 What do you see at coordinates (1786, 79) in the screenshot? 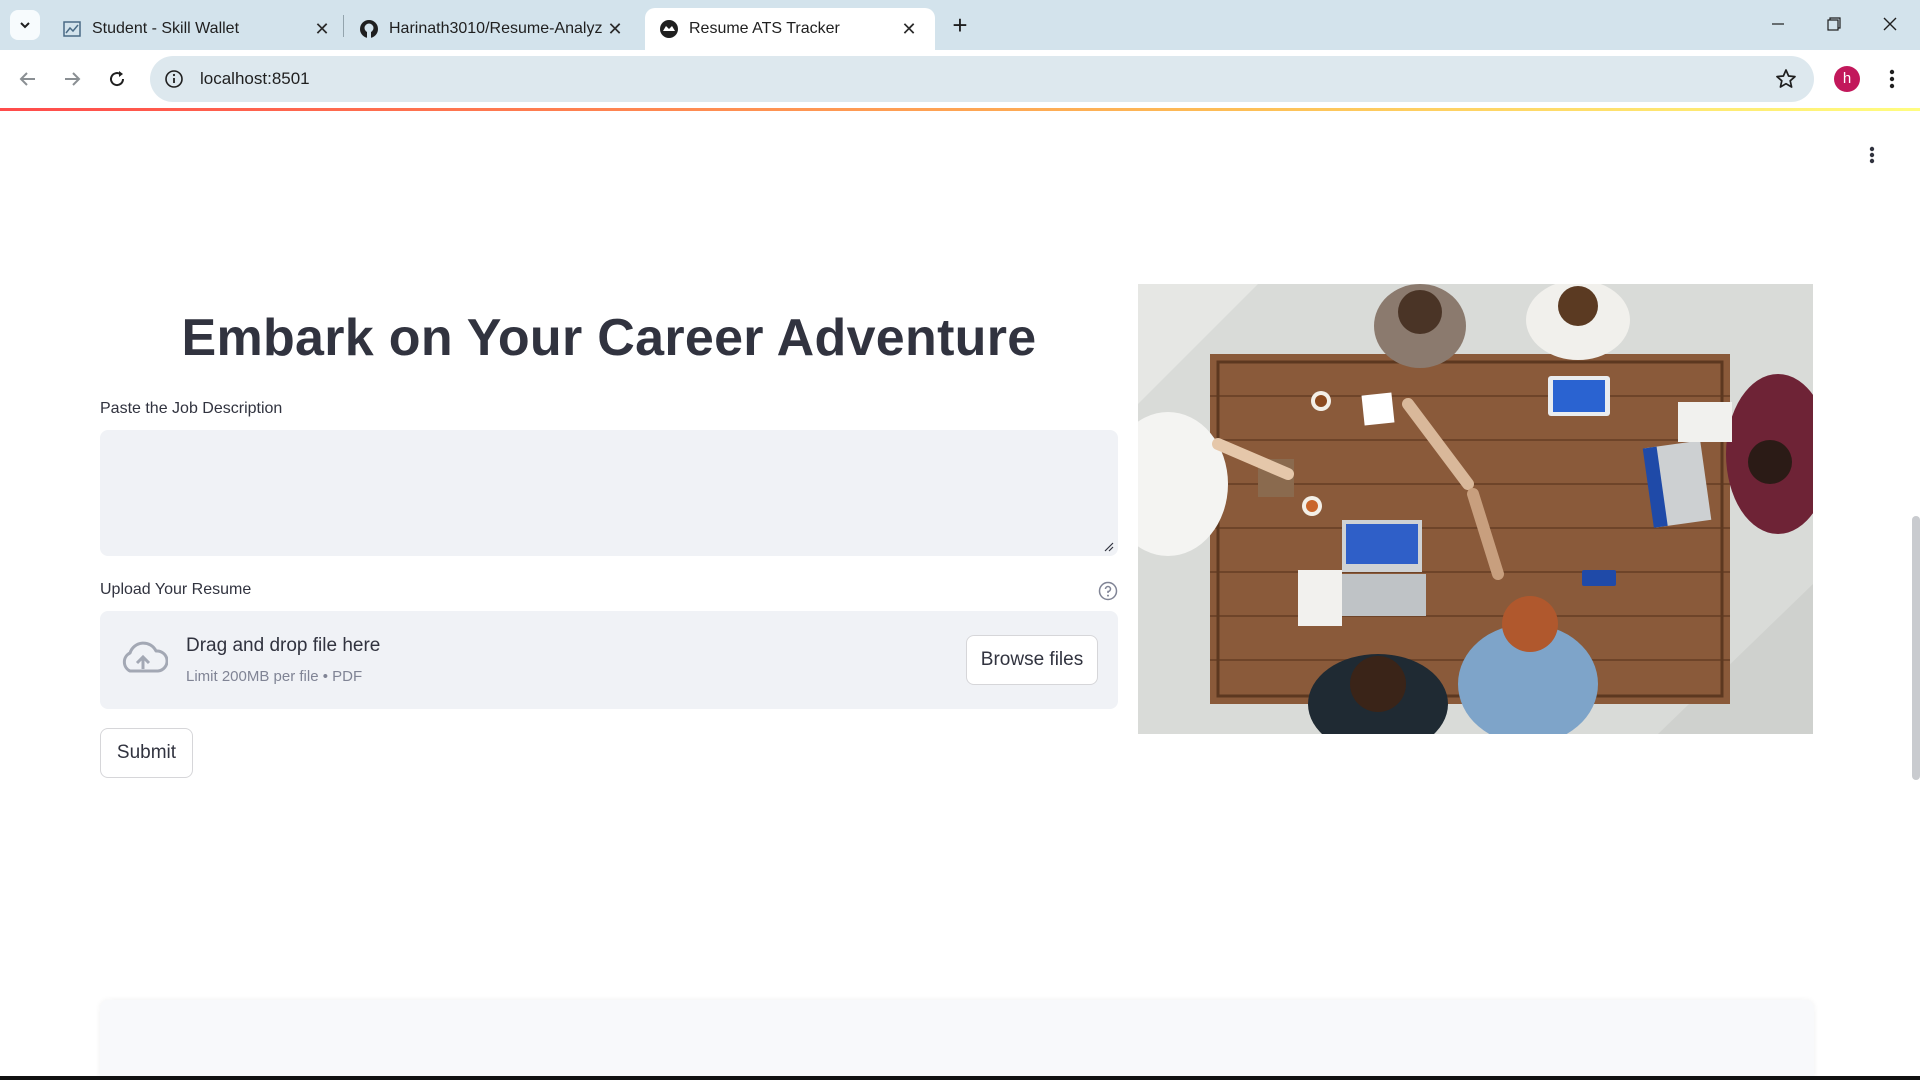
I see `bookmark-star-icon` at bounding box center [1786, 79].